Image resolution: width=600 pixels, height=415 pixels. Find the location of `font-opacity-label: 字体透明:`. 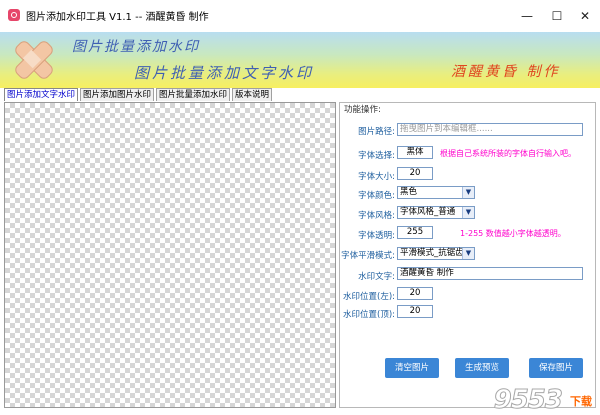

font-opacity-label: 字体透明: is located at coordinates (376, 236).